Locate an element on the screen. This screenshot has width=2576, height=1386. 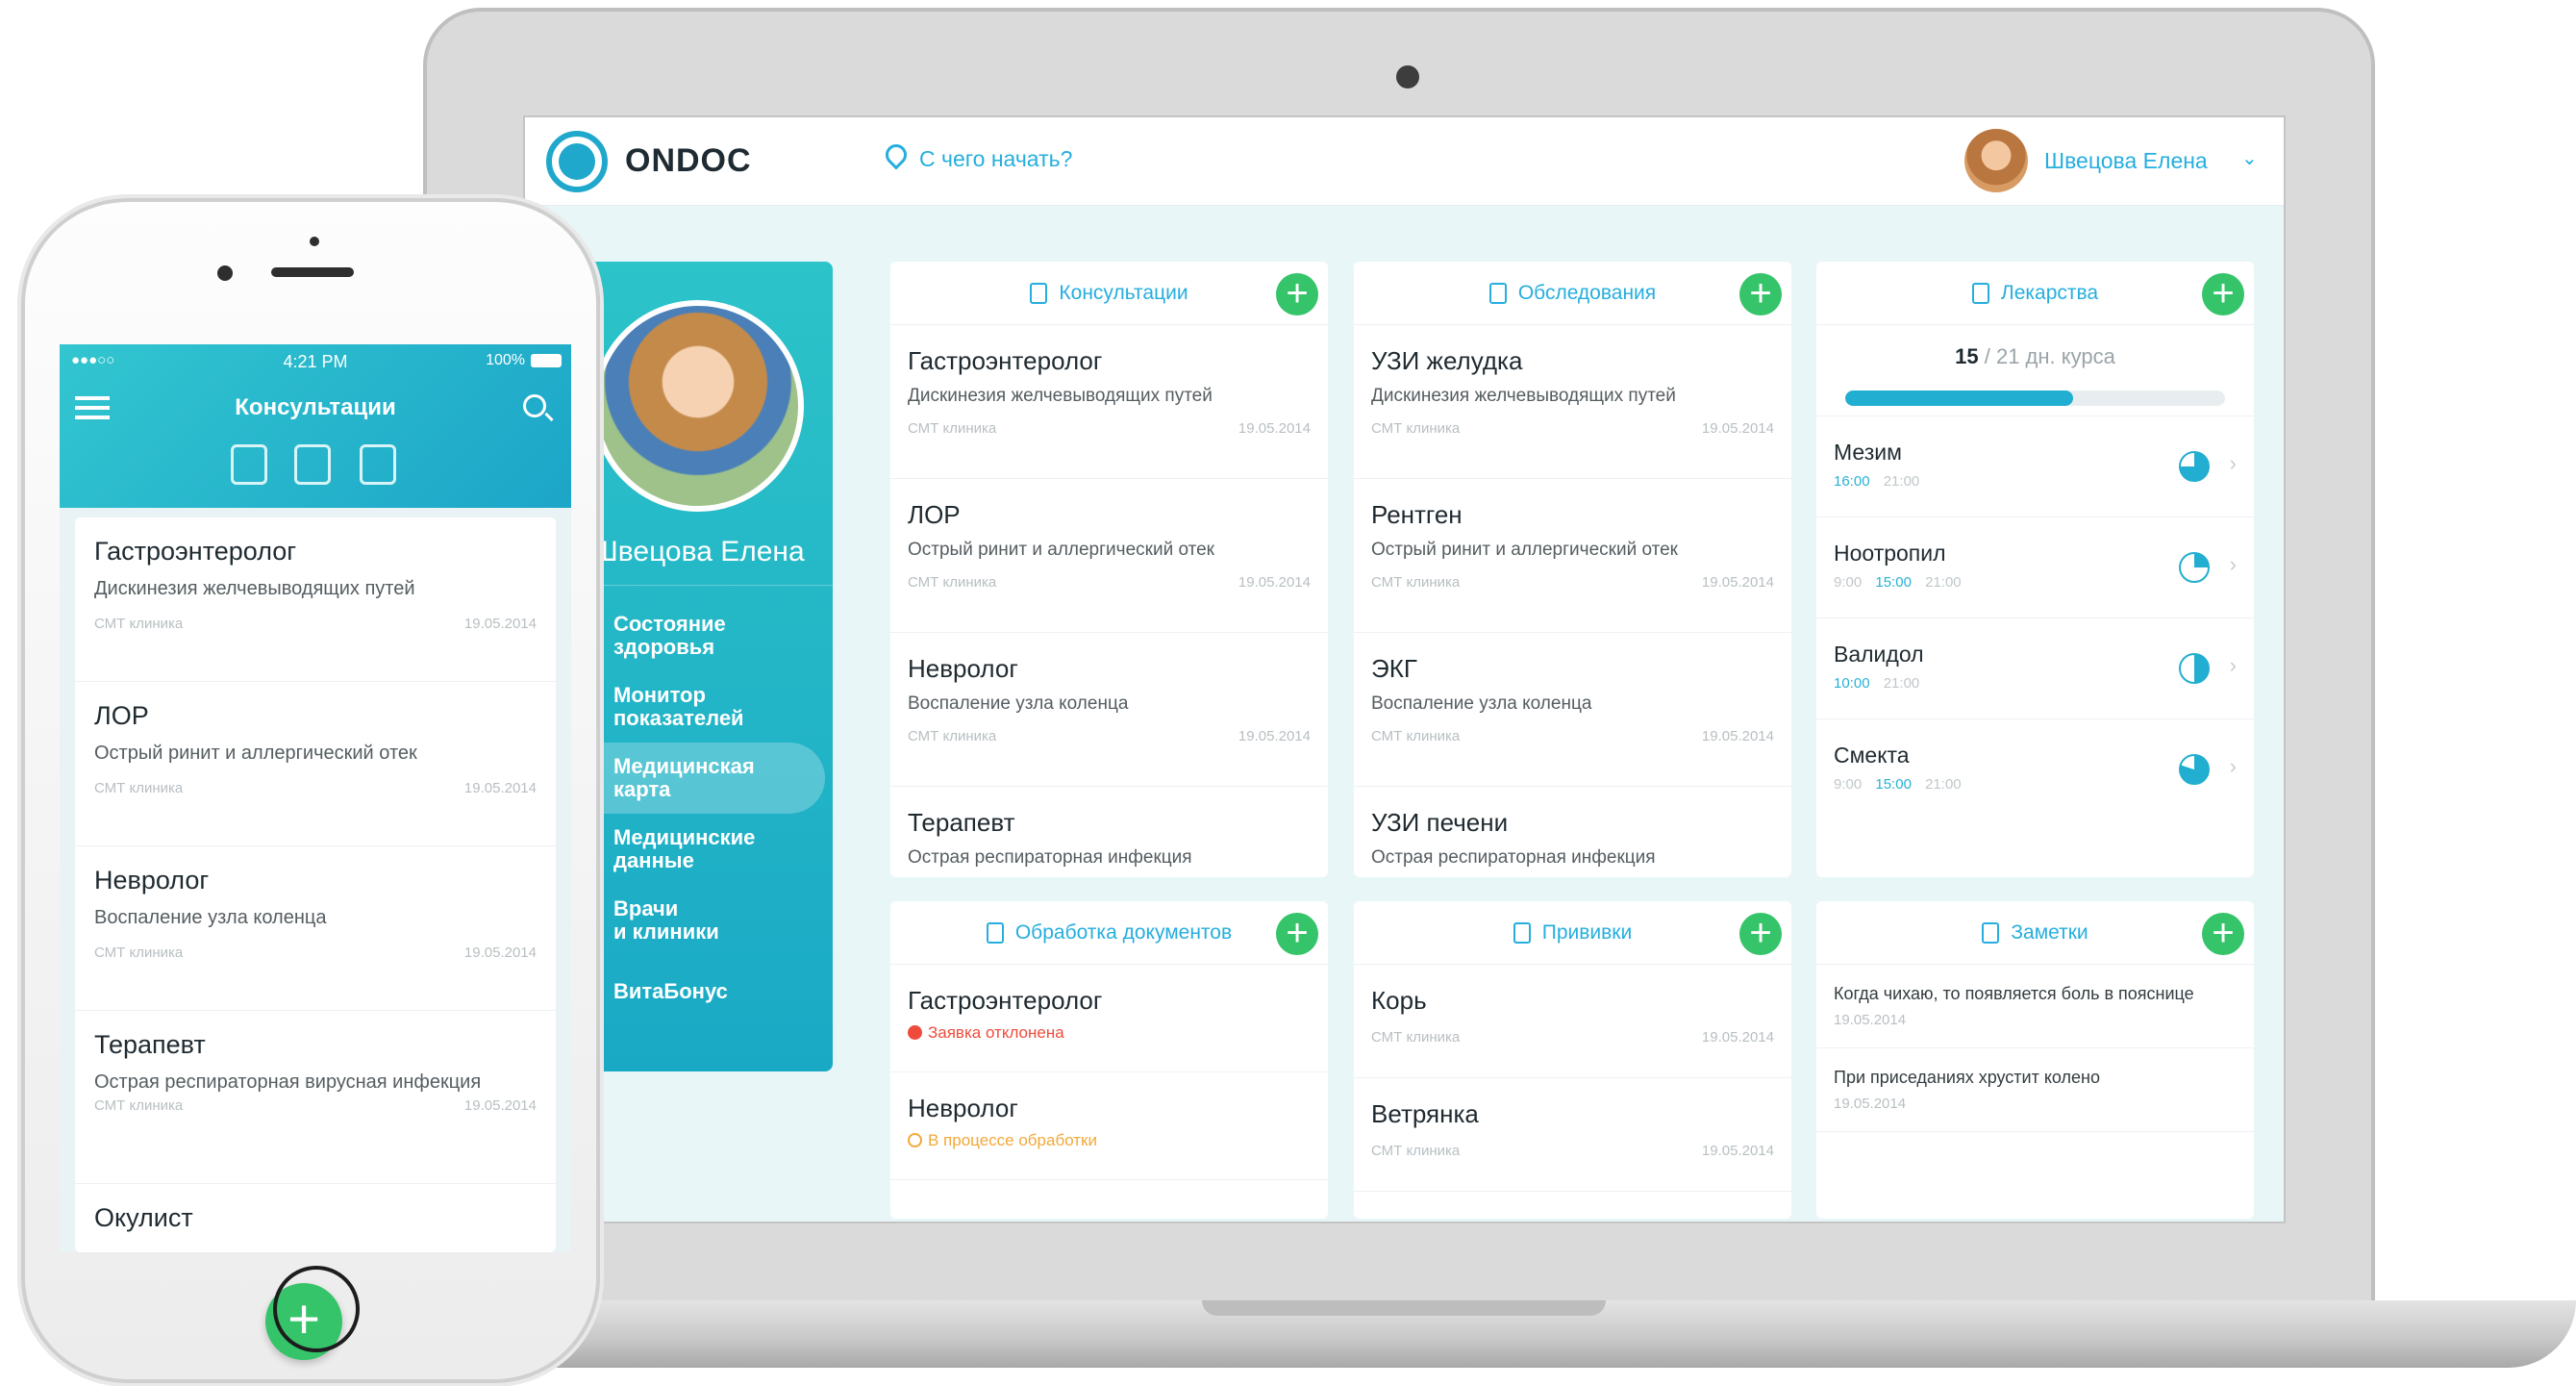
item-title: Корь is located at coordinates (1399, 1001).